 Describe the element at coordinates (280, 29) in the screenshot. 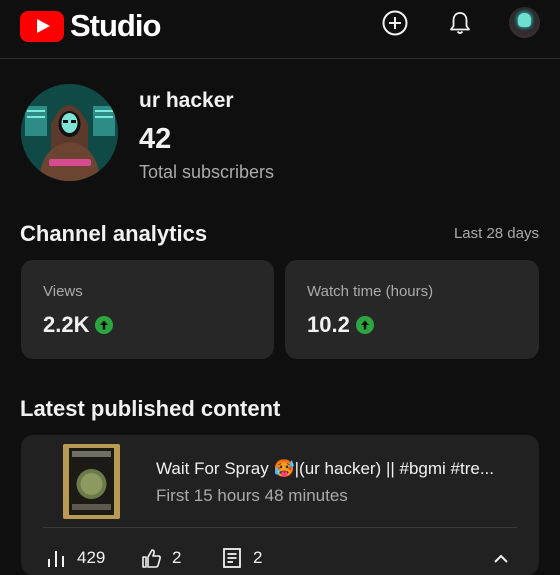

I see `top-app-bar: Studio` at that location.